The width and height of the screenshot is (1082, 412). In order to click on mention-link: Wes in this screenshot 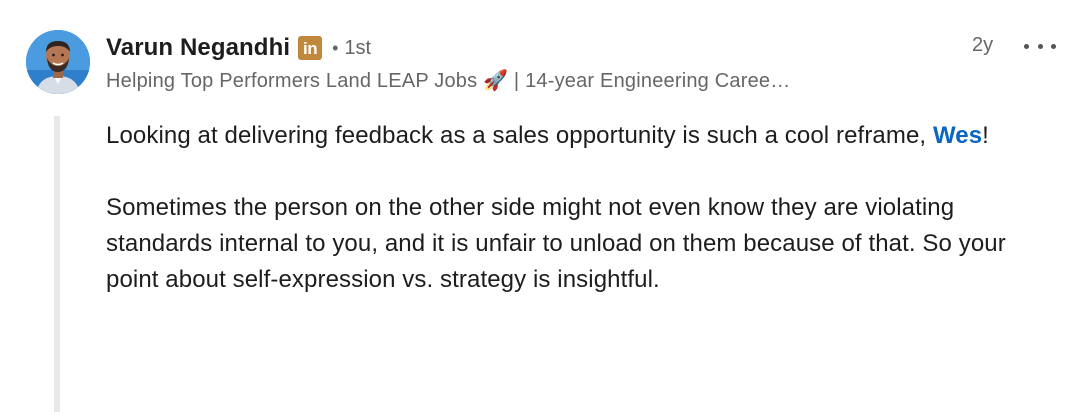, I will do `click(957, 135)`.